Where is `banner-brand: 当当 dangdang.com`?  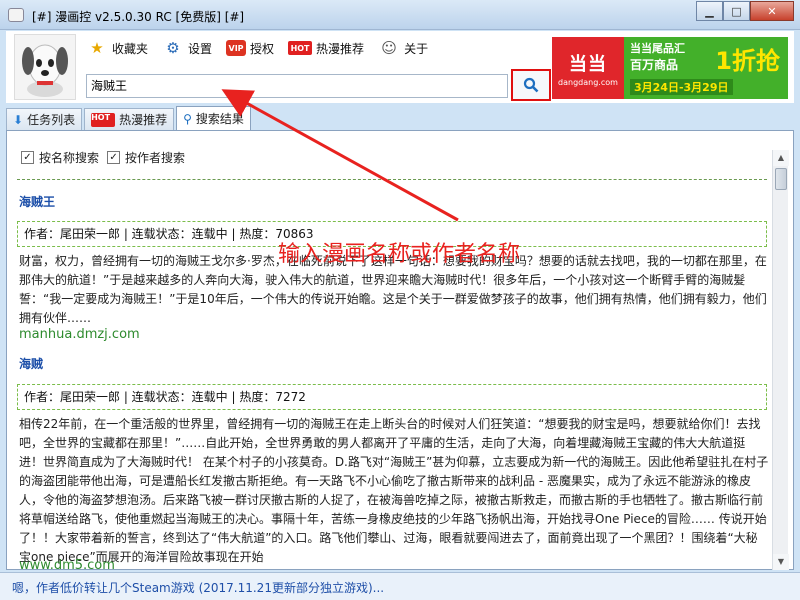
banner-brand: 当当 dangdang.com is located at coordinates (588, 68).